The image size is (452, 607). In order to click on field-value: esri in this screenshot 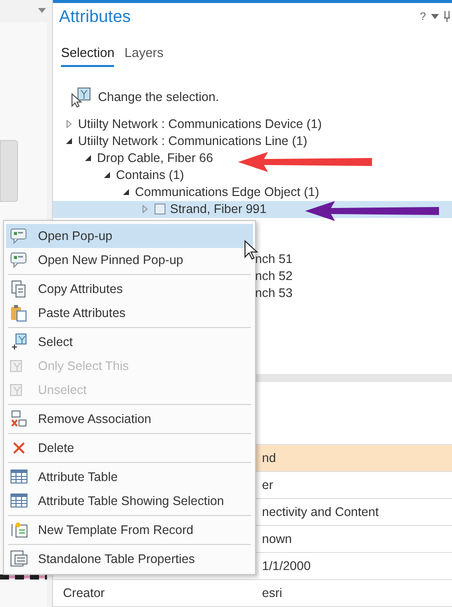, I will do `click(271, 593)`.